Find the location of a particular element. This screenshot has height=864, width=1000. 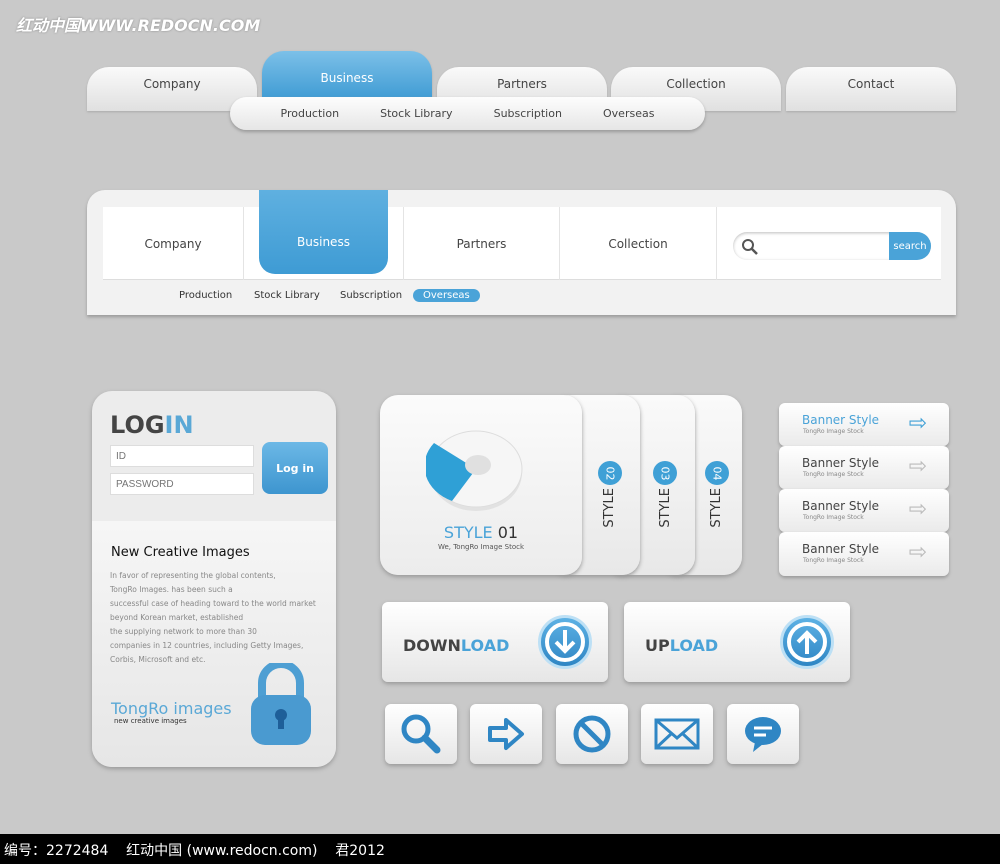

login-heading: New Creative Images is located at coordinates (180, 552).